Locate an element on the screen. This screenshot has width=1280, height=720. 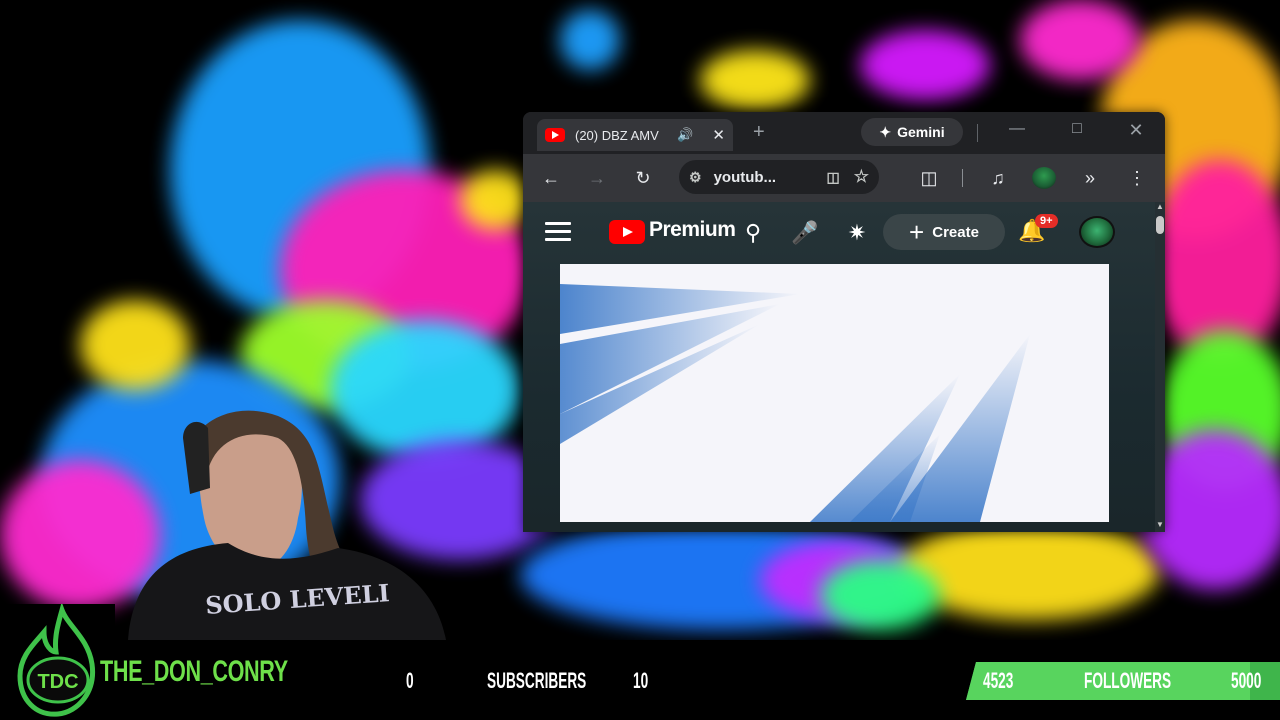
close-tab-icon: ✕ is located at coordinates (718, 135).